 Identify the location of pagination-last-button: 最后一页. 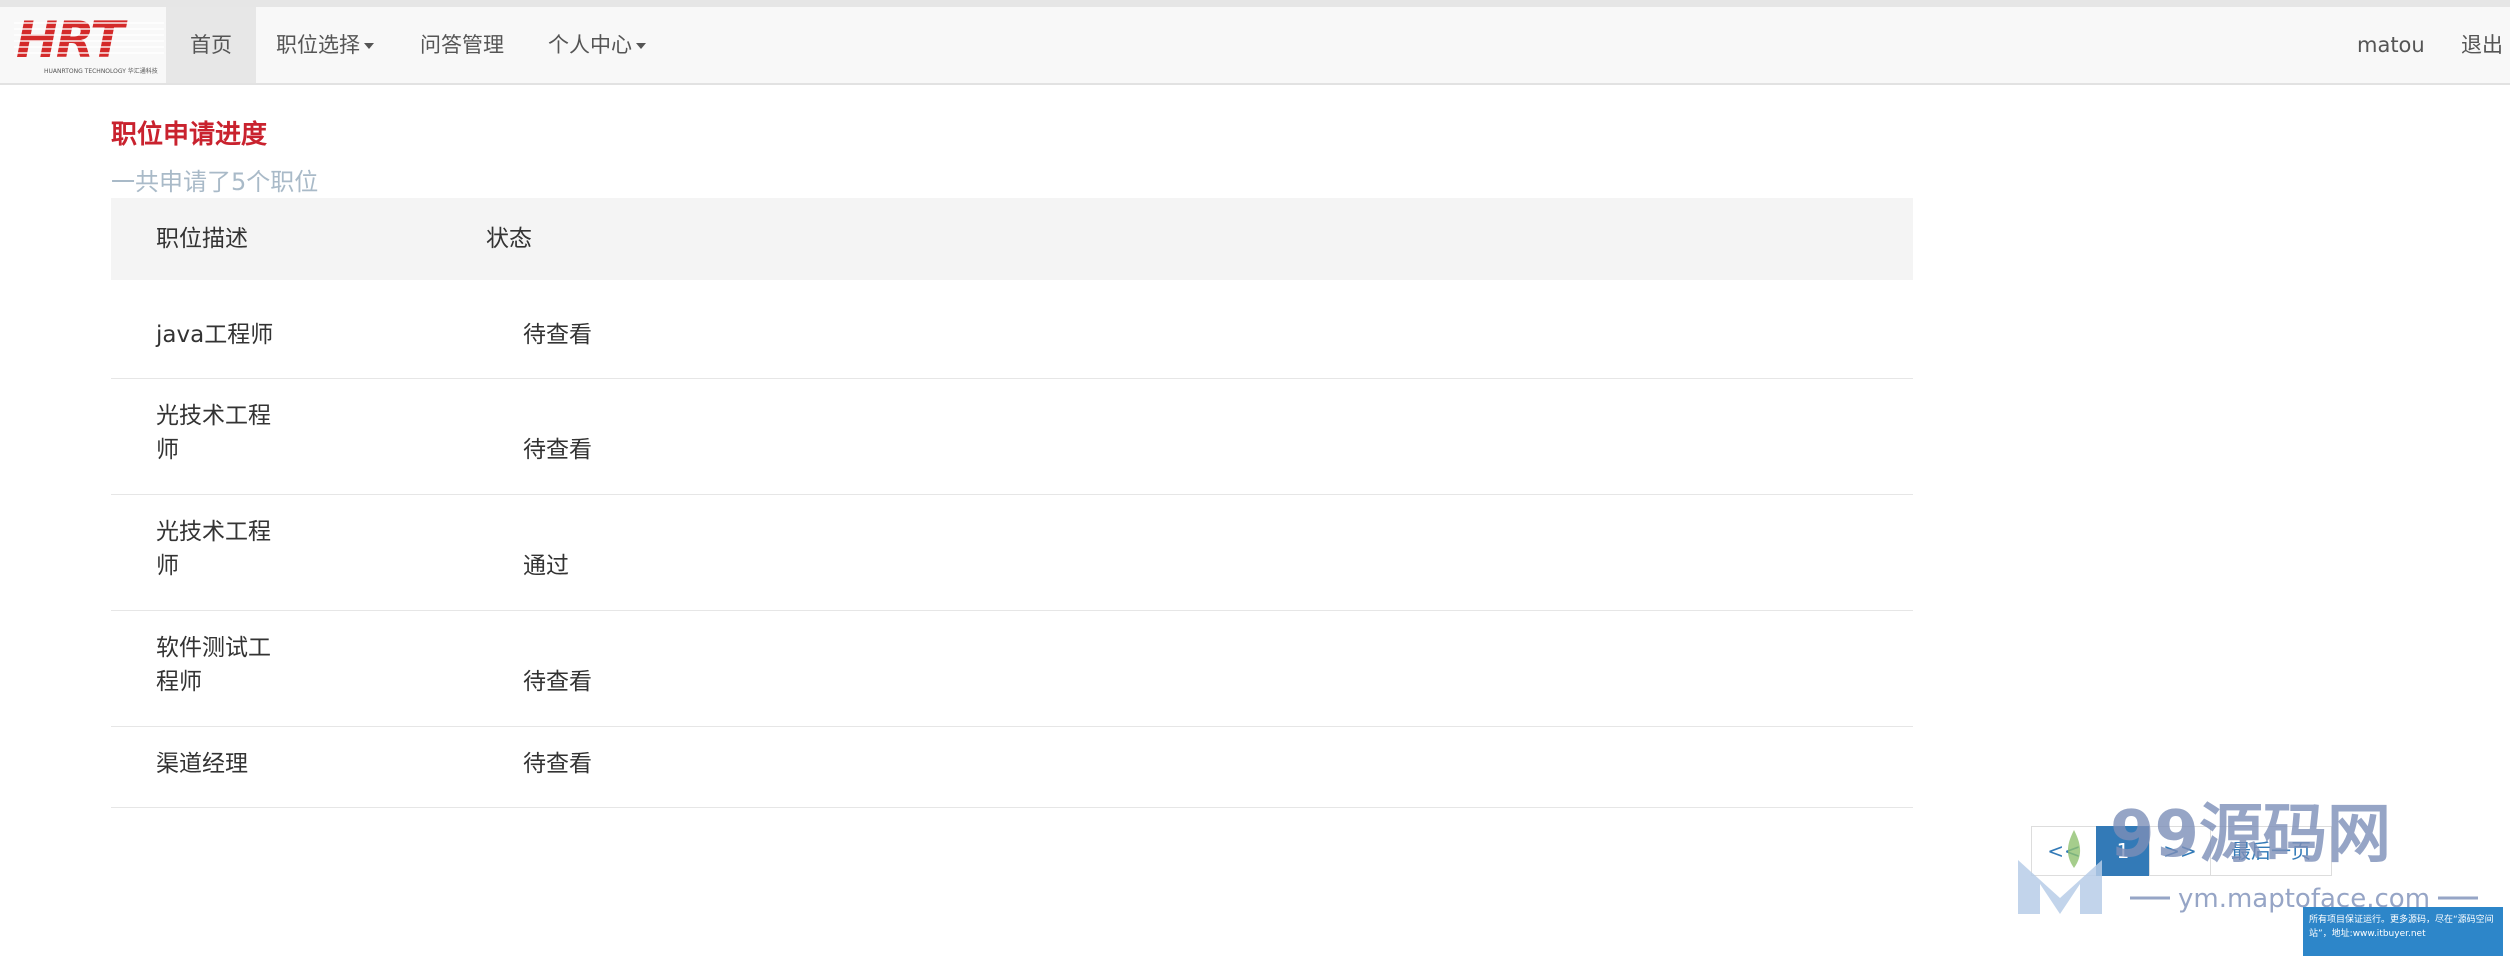
(2271, 851).